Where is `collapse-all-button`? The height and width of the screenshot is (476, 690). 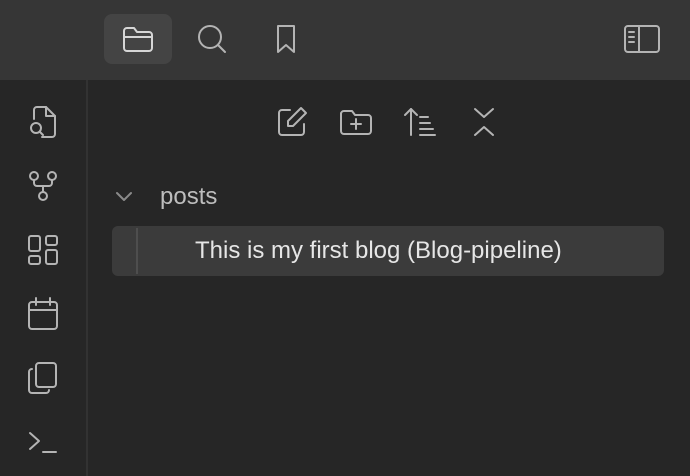 collapse-all-button is located at coordinates (484, 122).